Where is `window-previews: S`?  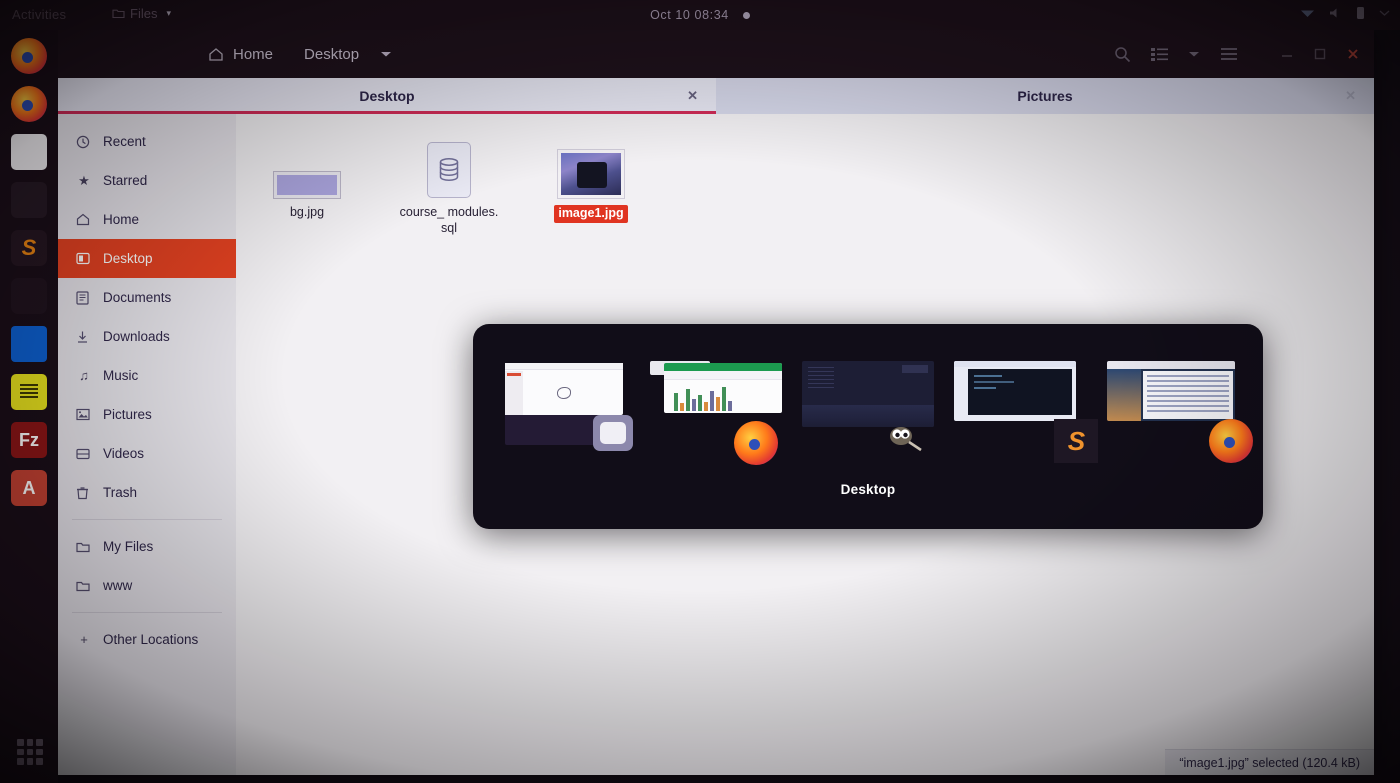
window-previews: S is located at coordinates (868, 403).